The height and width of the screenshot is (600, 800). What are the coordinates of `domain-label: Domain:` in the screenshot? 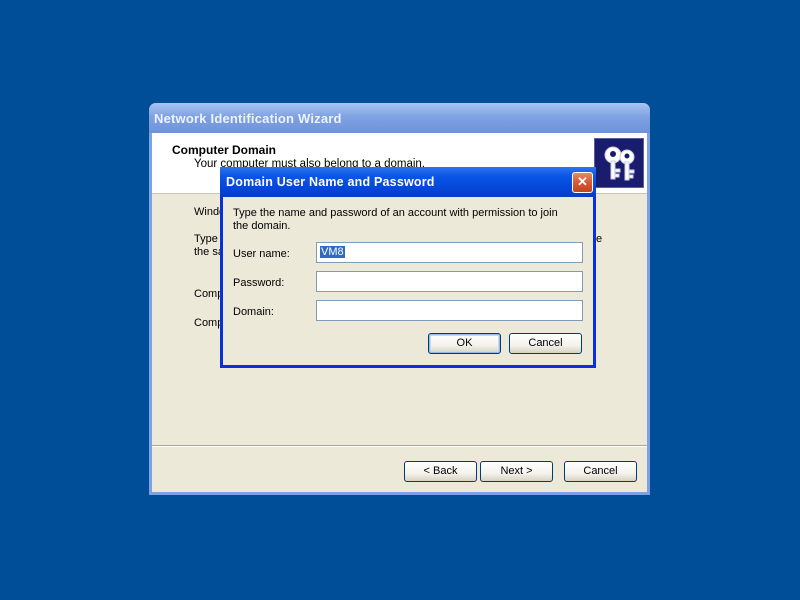 It's located at (253, 312).